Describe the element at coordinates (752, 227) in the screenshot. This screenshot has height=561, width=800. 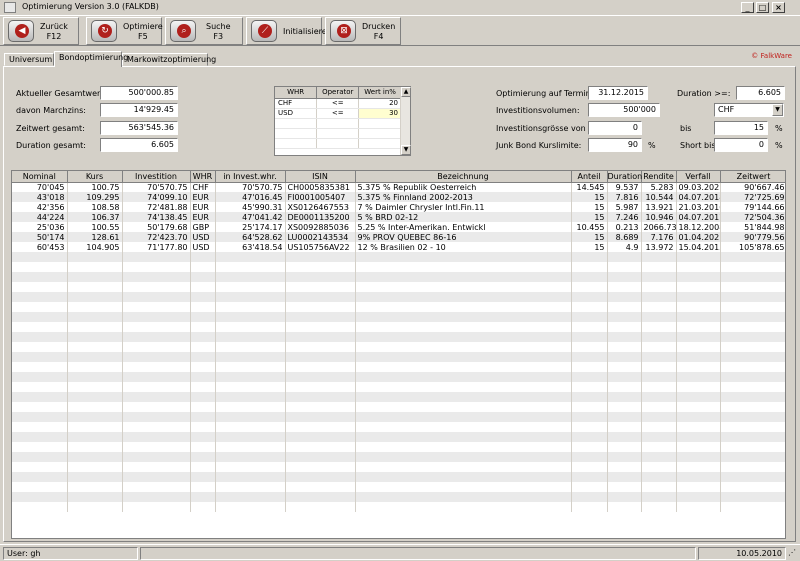
I see `table-cell: 51'844.98` at that location.